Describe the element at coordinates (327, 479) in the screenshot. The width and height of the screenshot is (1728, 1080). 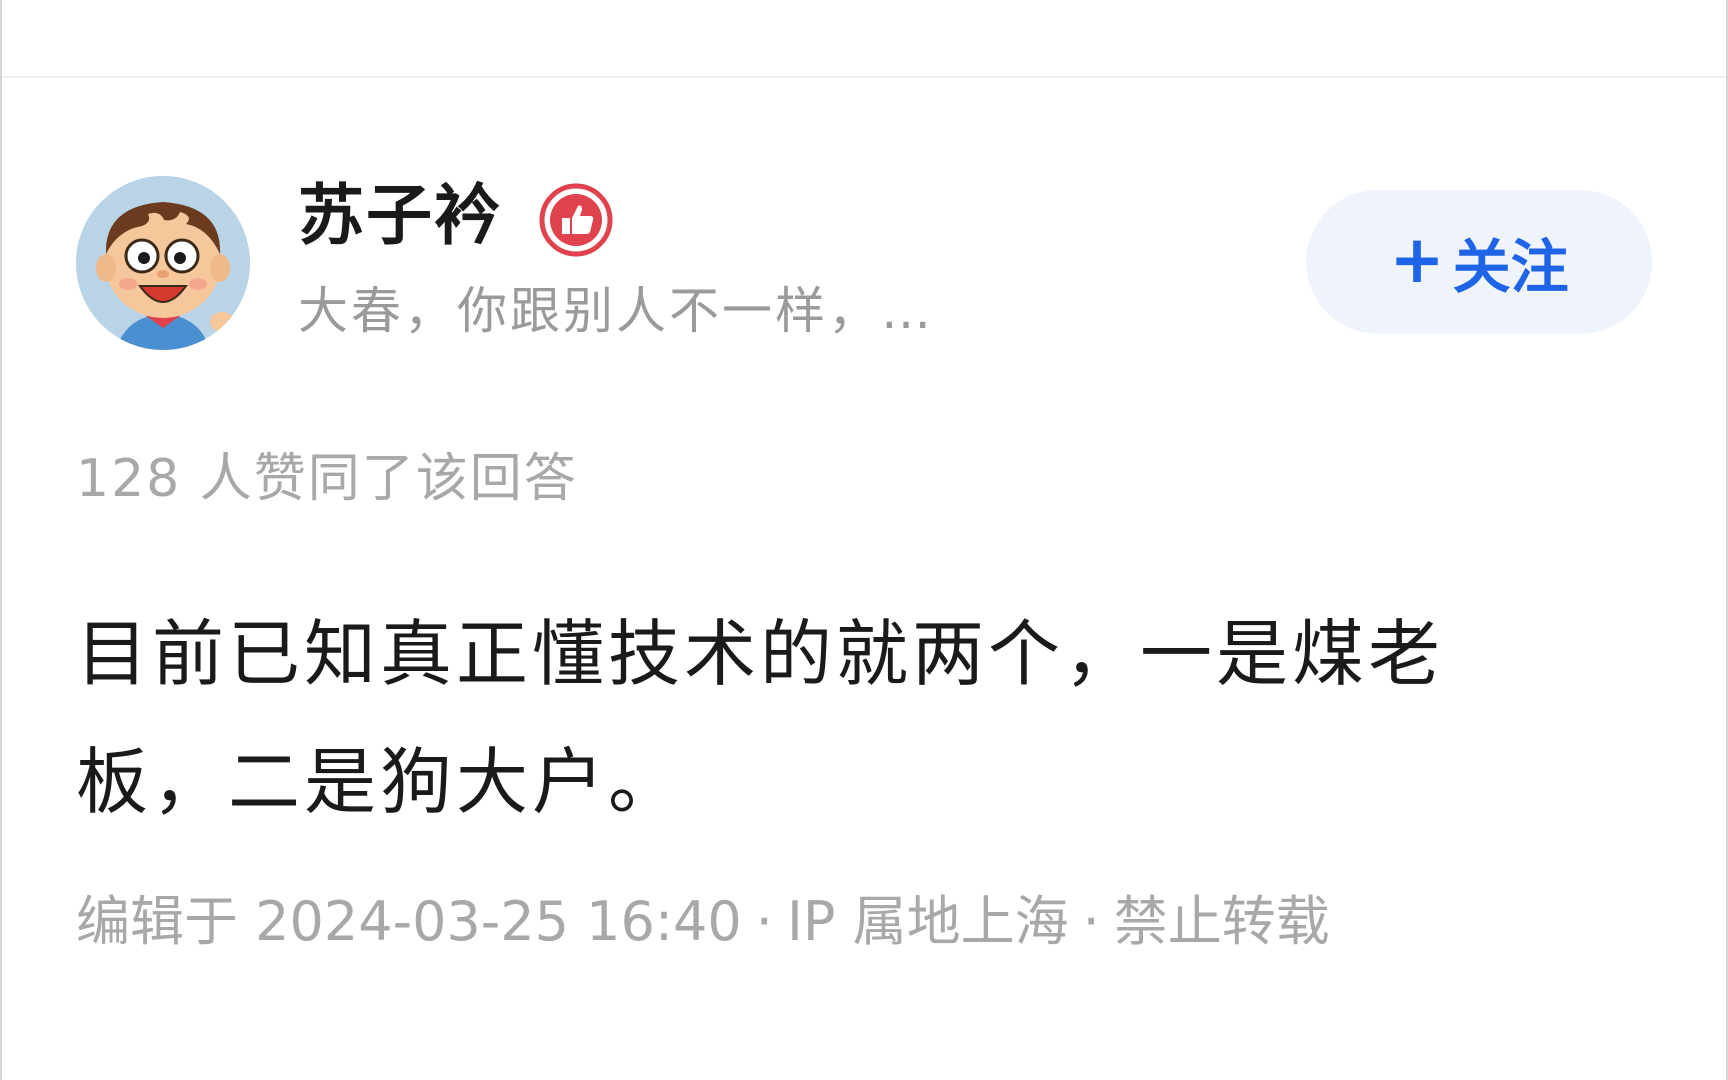
I see `vote-count: 128 人赞同了该回答` at that location.